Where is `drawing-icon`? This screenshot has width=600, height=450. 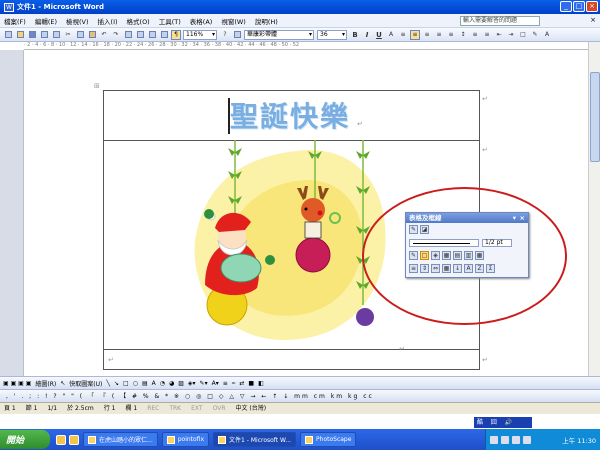 drawing-icon is located at coordinates (152, 35).